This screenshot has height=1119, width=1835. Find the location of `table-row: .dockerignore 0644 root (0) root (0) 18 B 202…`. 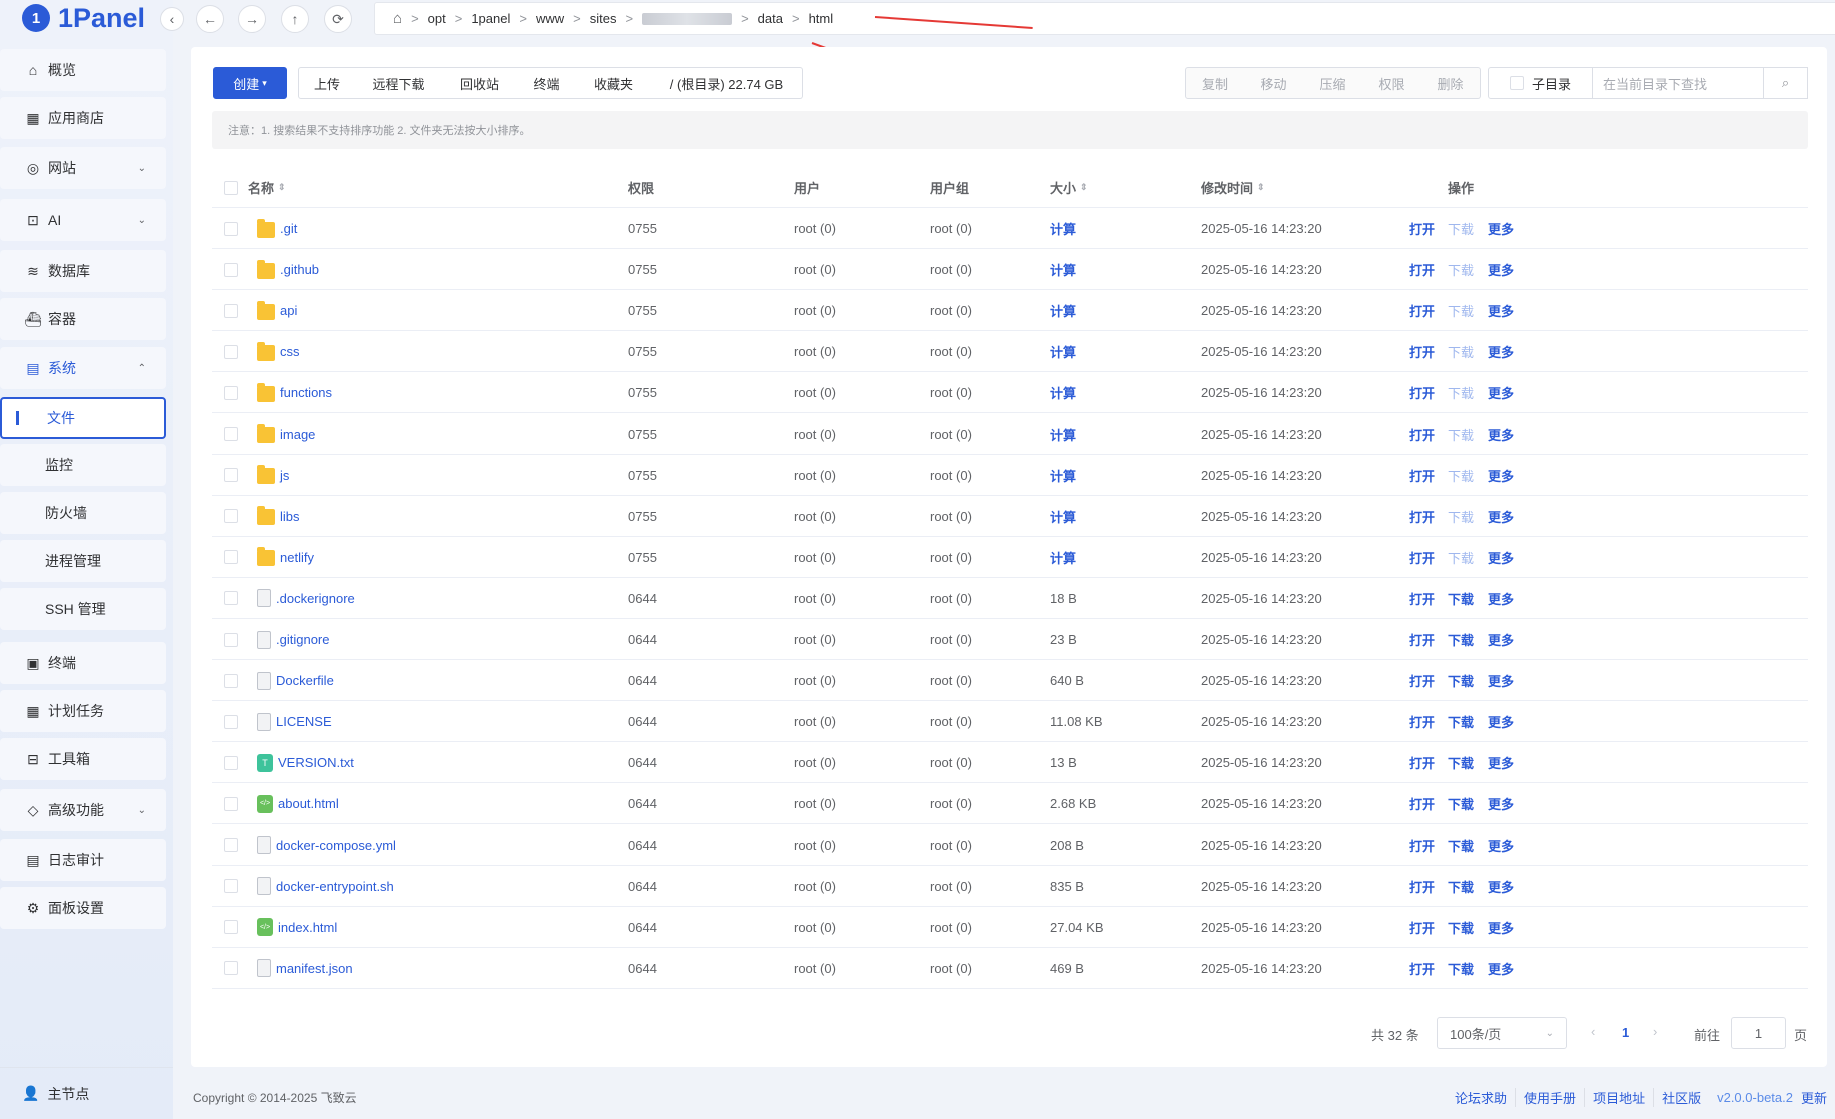

table-row: .dockerignore 0644 root (0) root (0) 18 B 202… is located at coordinates (1010, 598).